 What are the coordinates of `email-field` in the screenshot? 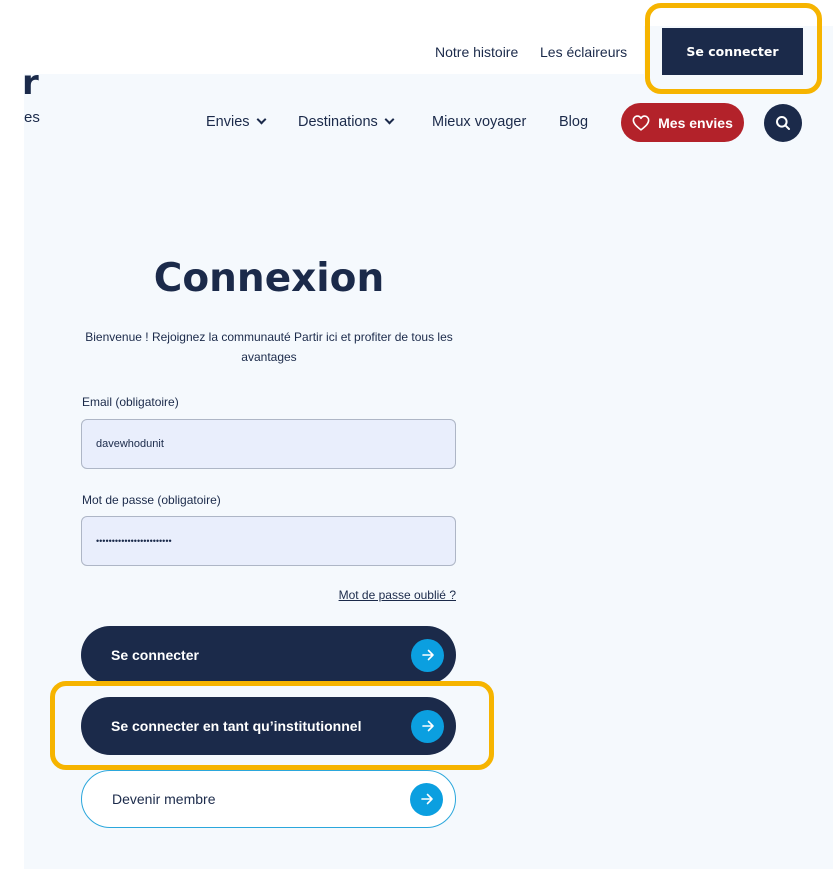 It's located at (268, 444).